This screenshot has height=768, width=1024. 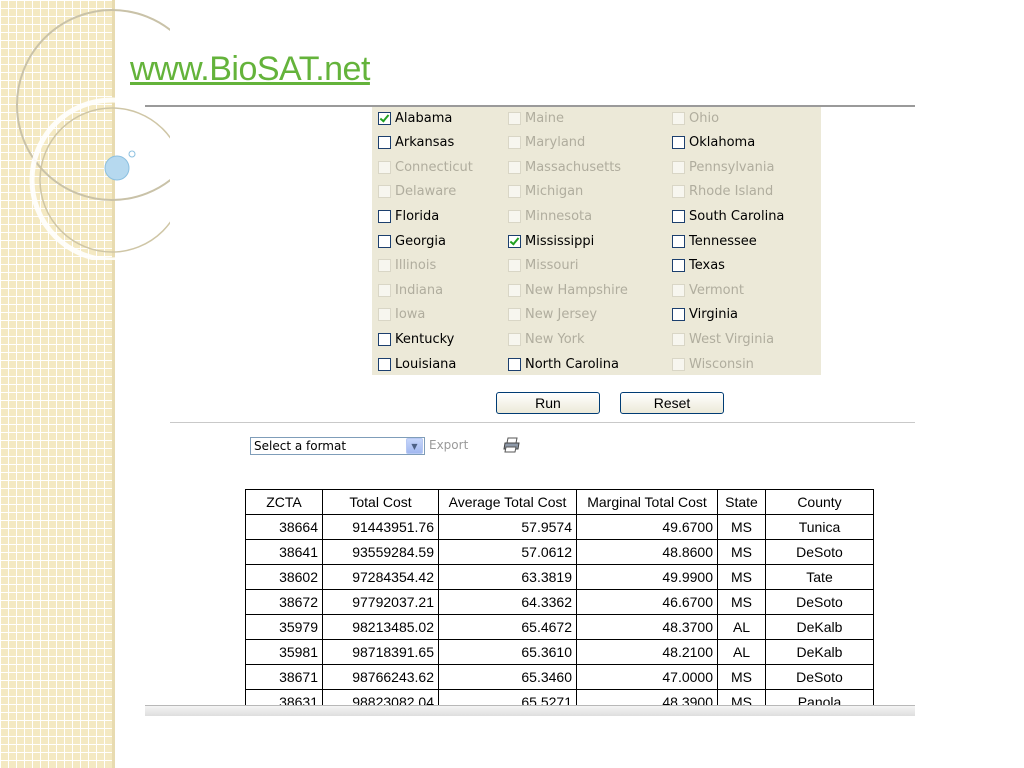 I want to click on state-checkbox-north-carolina: North Carolina, so click(x=563, y=364).